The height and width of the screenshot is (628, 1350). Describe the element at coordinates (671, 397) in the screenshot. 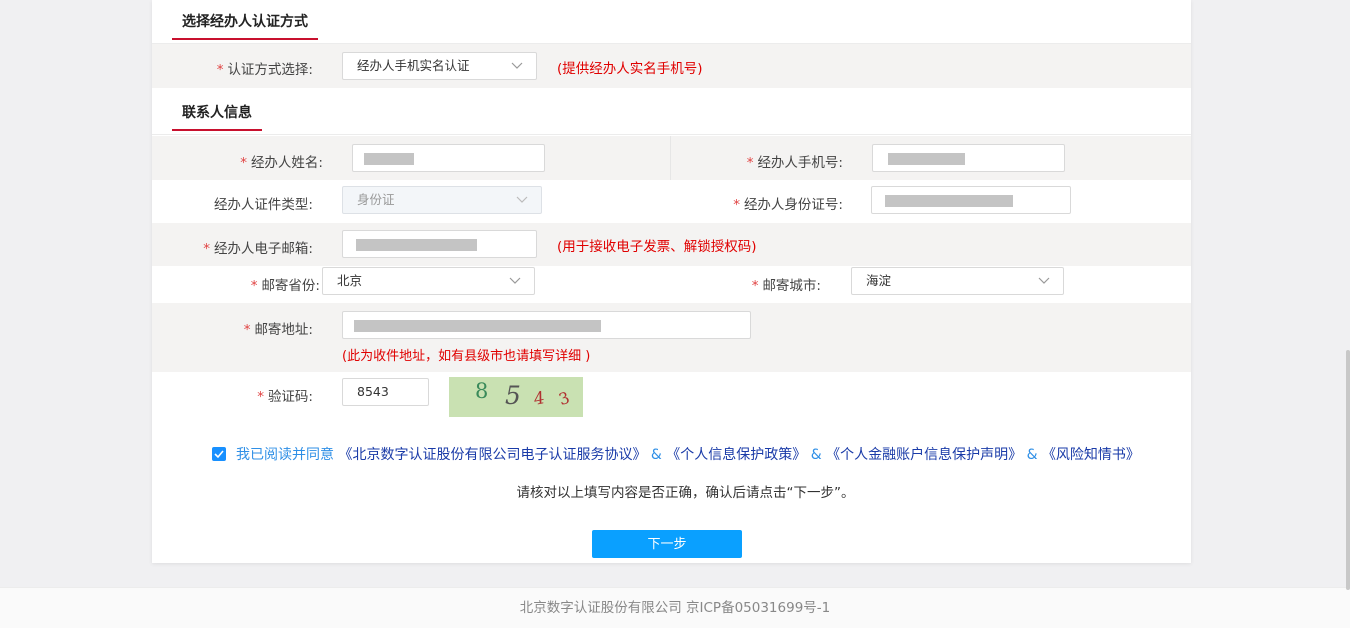

I see `captcha-row: * 验证码: 8543 8 5 4 3` at that location.